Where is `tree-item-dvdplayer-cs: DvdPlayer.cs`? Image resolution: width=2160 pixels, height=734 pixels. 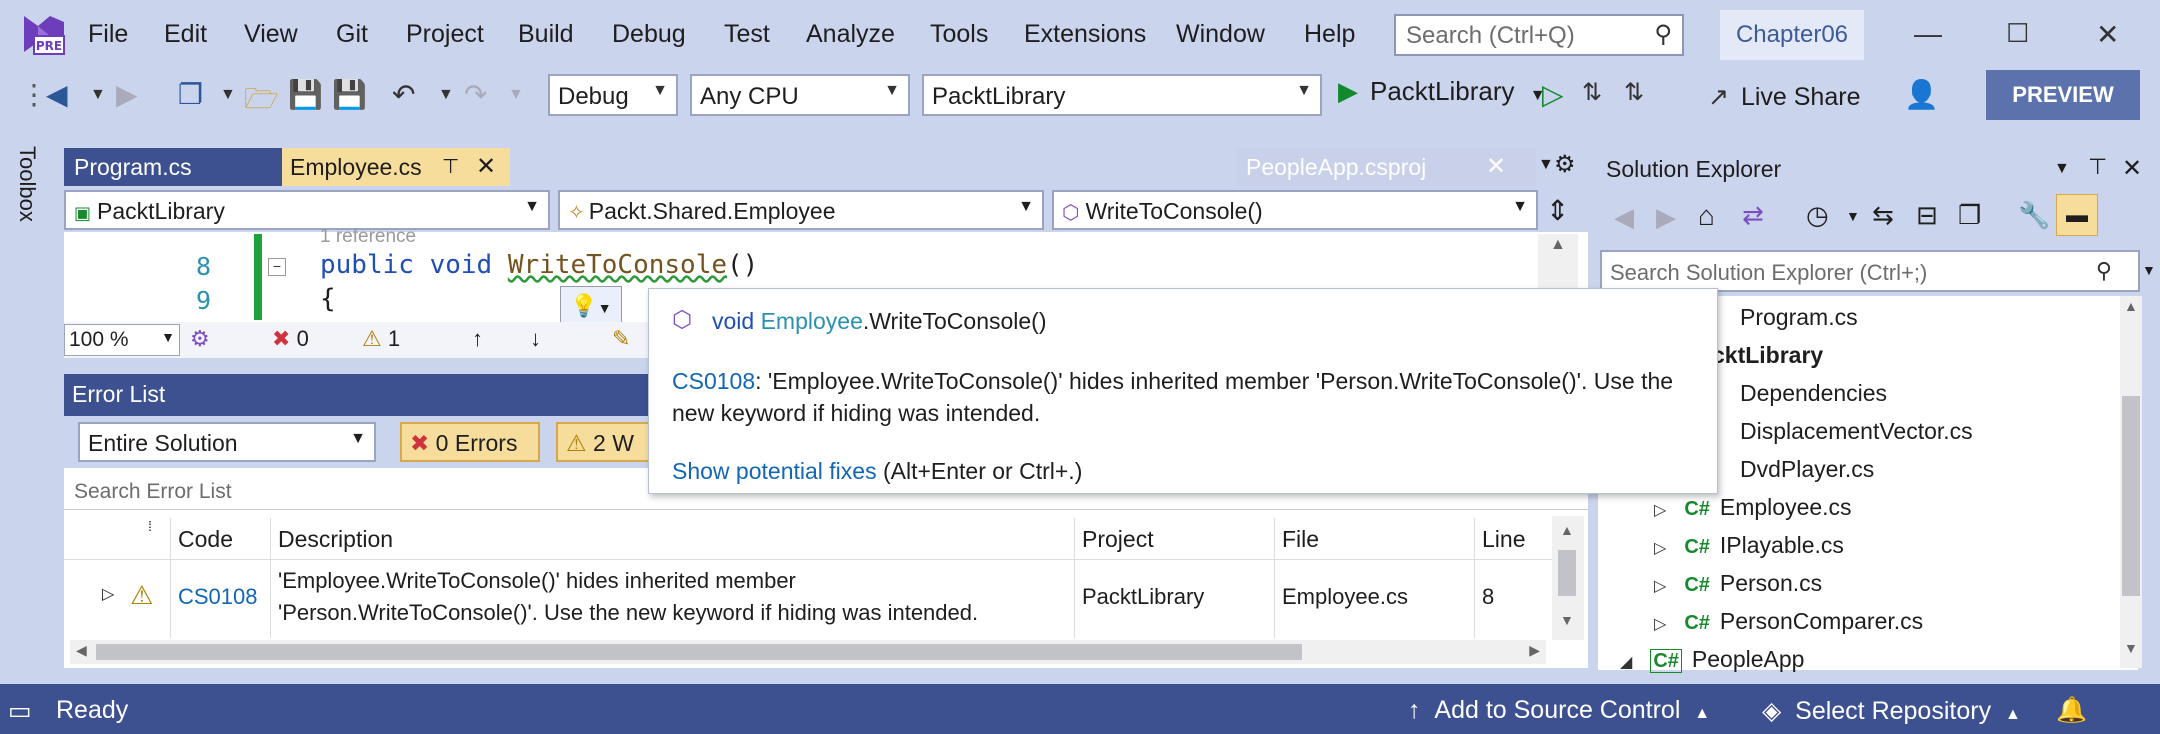 tree-item-dvdplayer-cs: DvdPlayer.cs is located at coordinates (1807, 469).